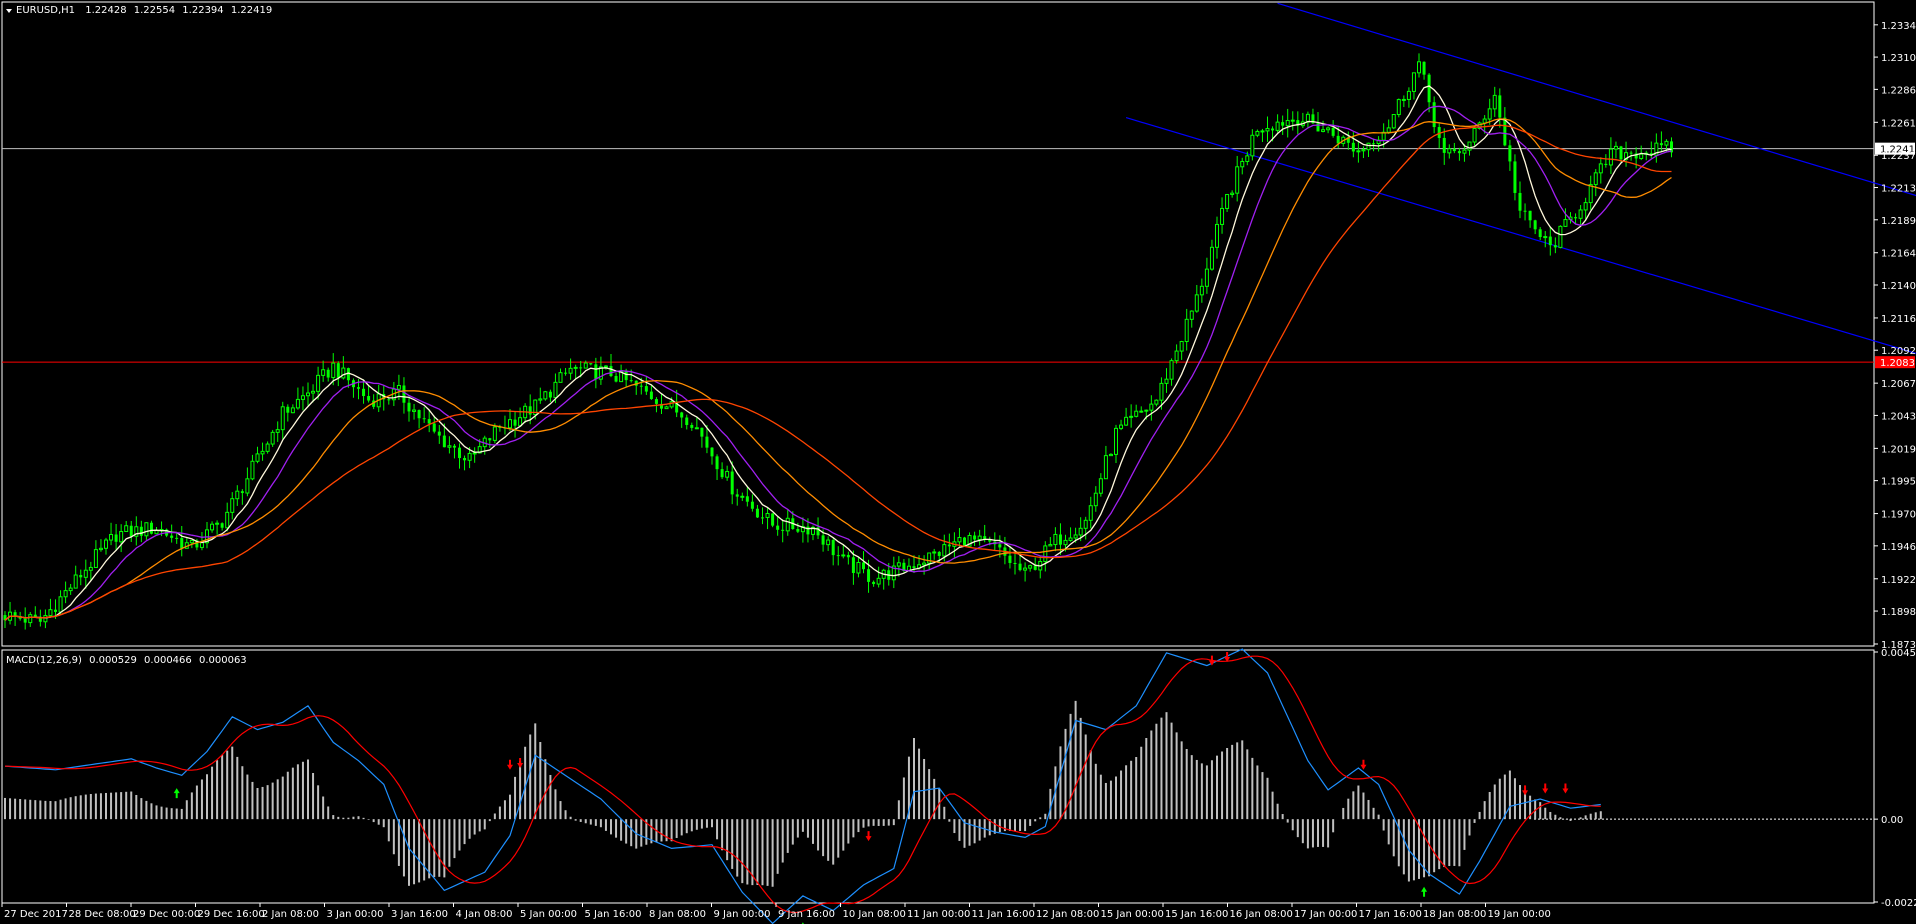 Image resolution: width=1916 pixels, height=924 pixels. What do you see at coordinates (1898, 156) in the screenshot?
I see `price-tick-label: 1.22370` at bounding box center [1898, 156].